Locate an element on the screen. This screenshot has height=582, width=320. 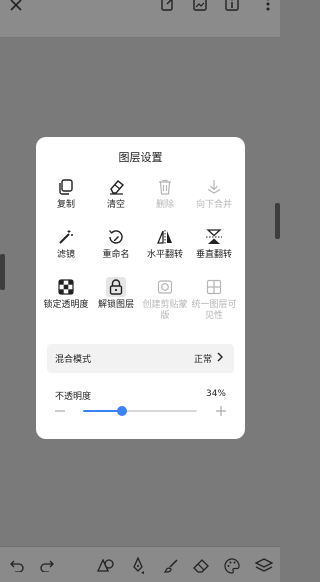
eraser-tool-icon is located at coordinates (201, 566).